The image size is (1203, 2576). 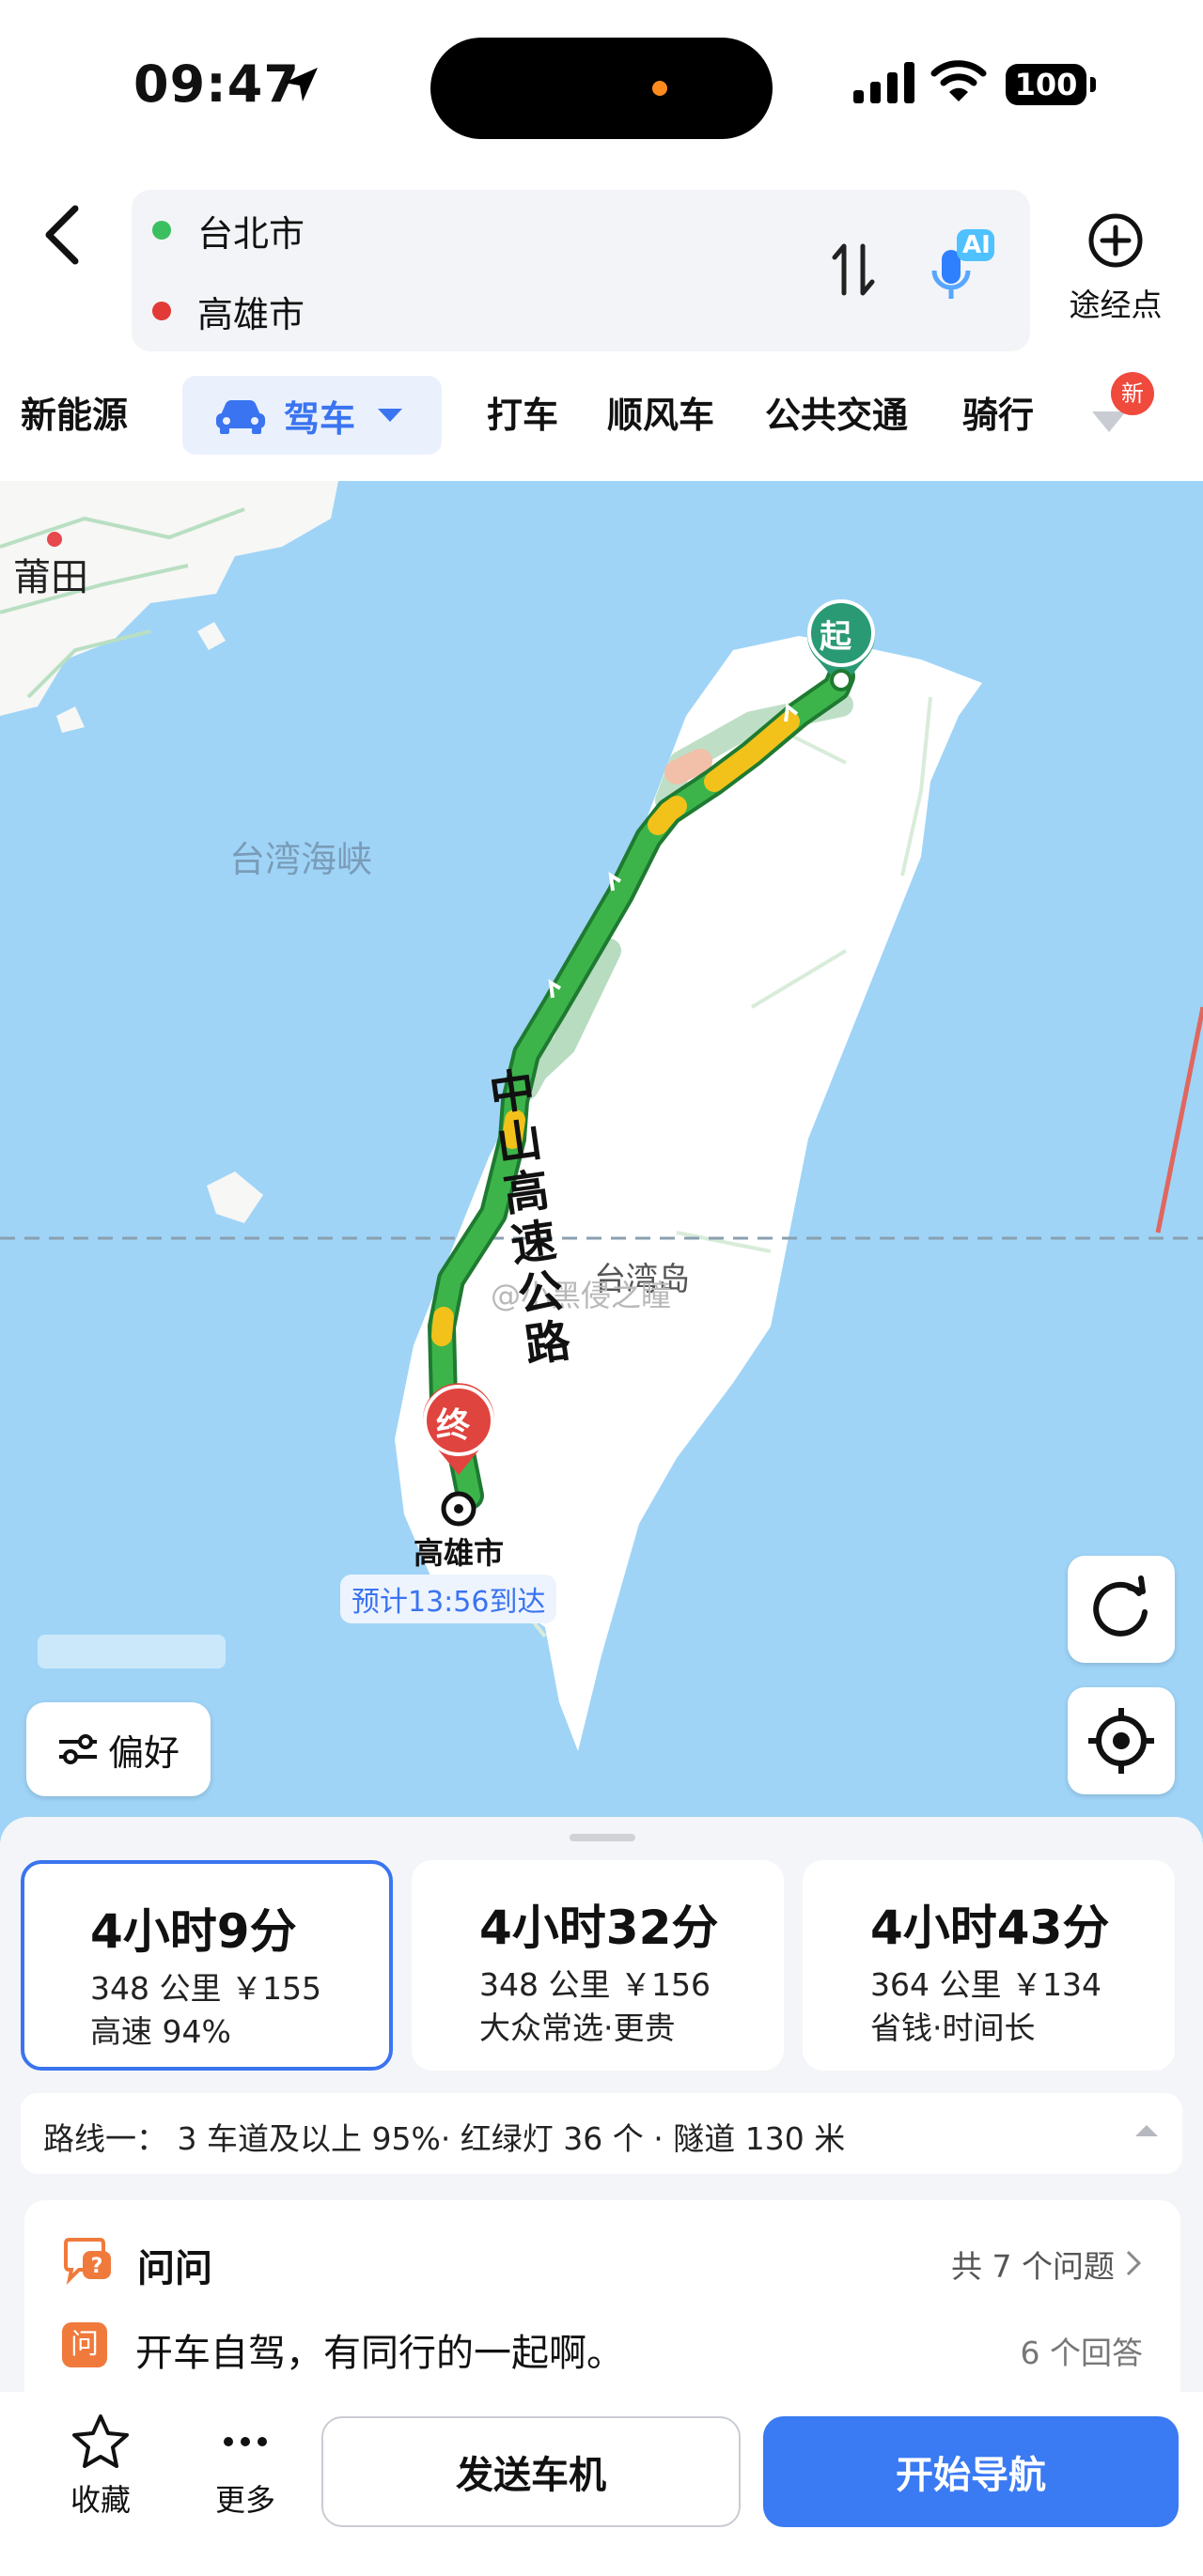 What do you see at coordinates (599, 1928) in the screenshot?
I see `route-duration: 4小时32分` at bounding box center [599, 1928].